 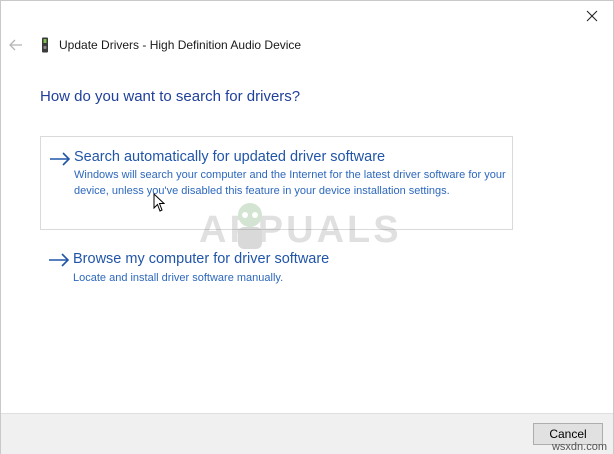 I want to click on back-button, so click(x=16, y=45).